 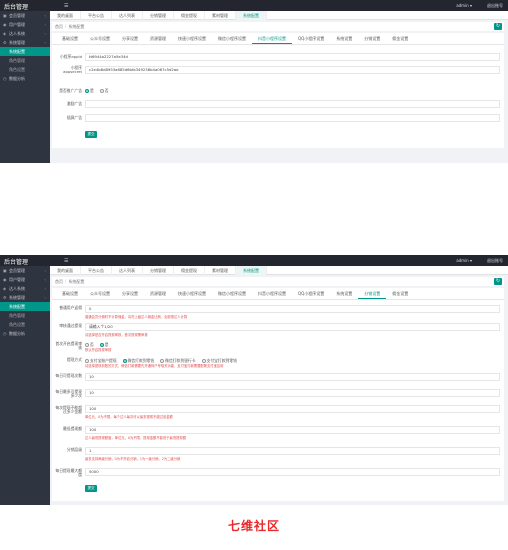 I want to click on appsecret-input: c2e4b8d8953a685d6bfa349238b4a067c5d2ae, so click(x=292, y=70).